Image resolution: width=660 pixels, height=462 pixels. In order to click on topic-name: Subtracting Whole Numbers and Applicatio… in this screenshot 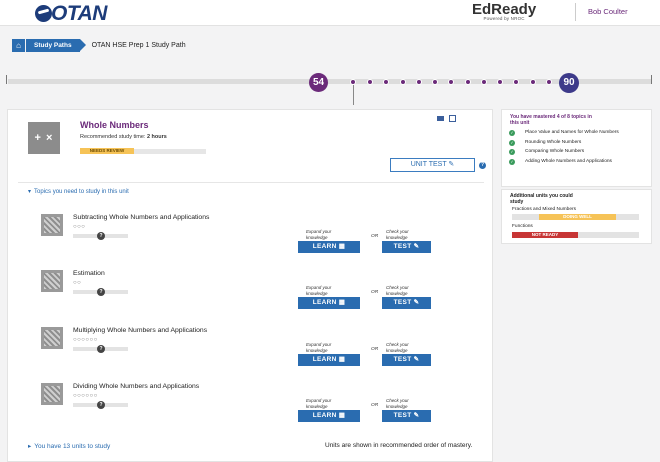, I will do `click(141, 217)`.